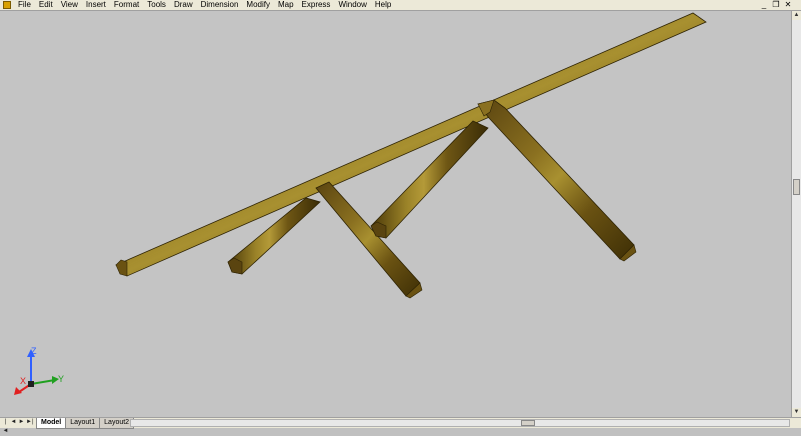 The width and height of the screenshot is (801, 436). Describe the element at coordinates (117, 423) in the screenshot. I see `tab-layout2: Layout2` at that location.